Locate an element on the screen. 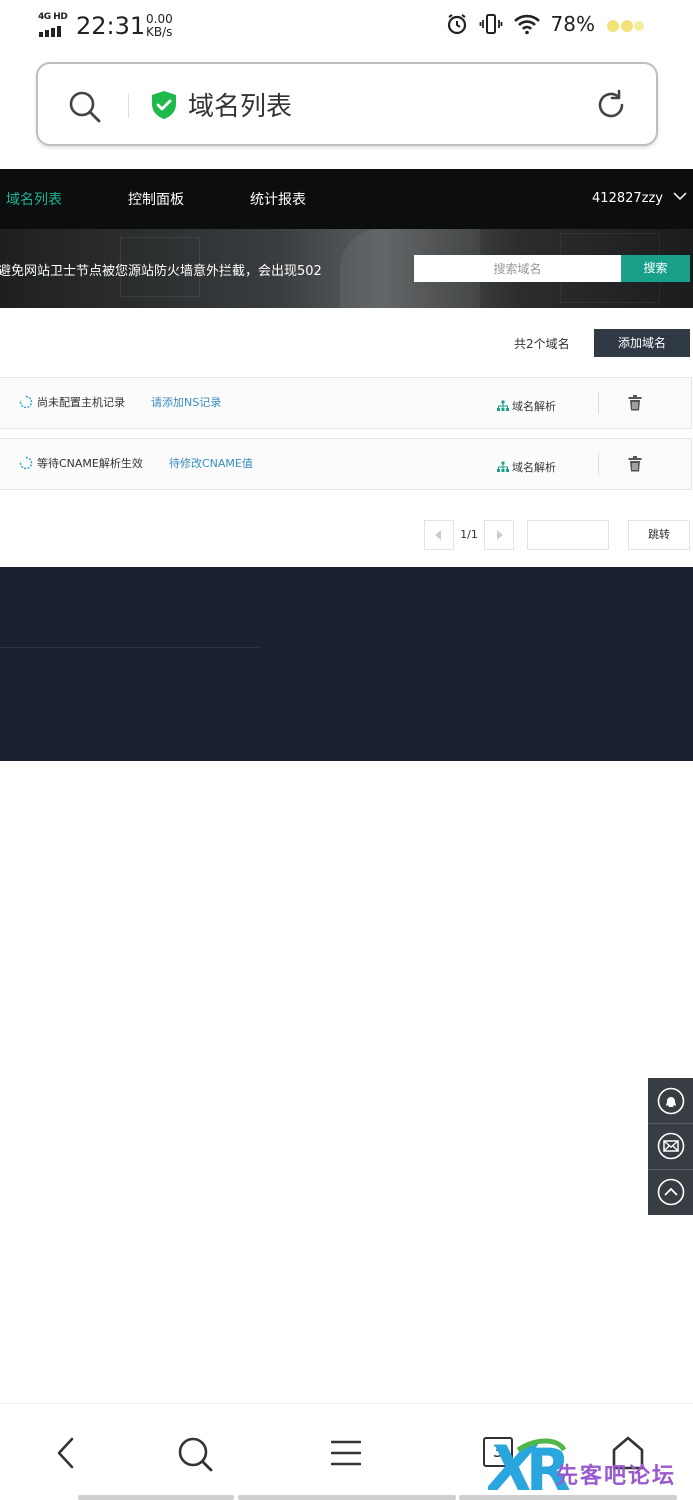 Image resolution: width=693 pixels, height=1500 pixels. page-info: 1/1 is located at coordinates (469, 534).